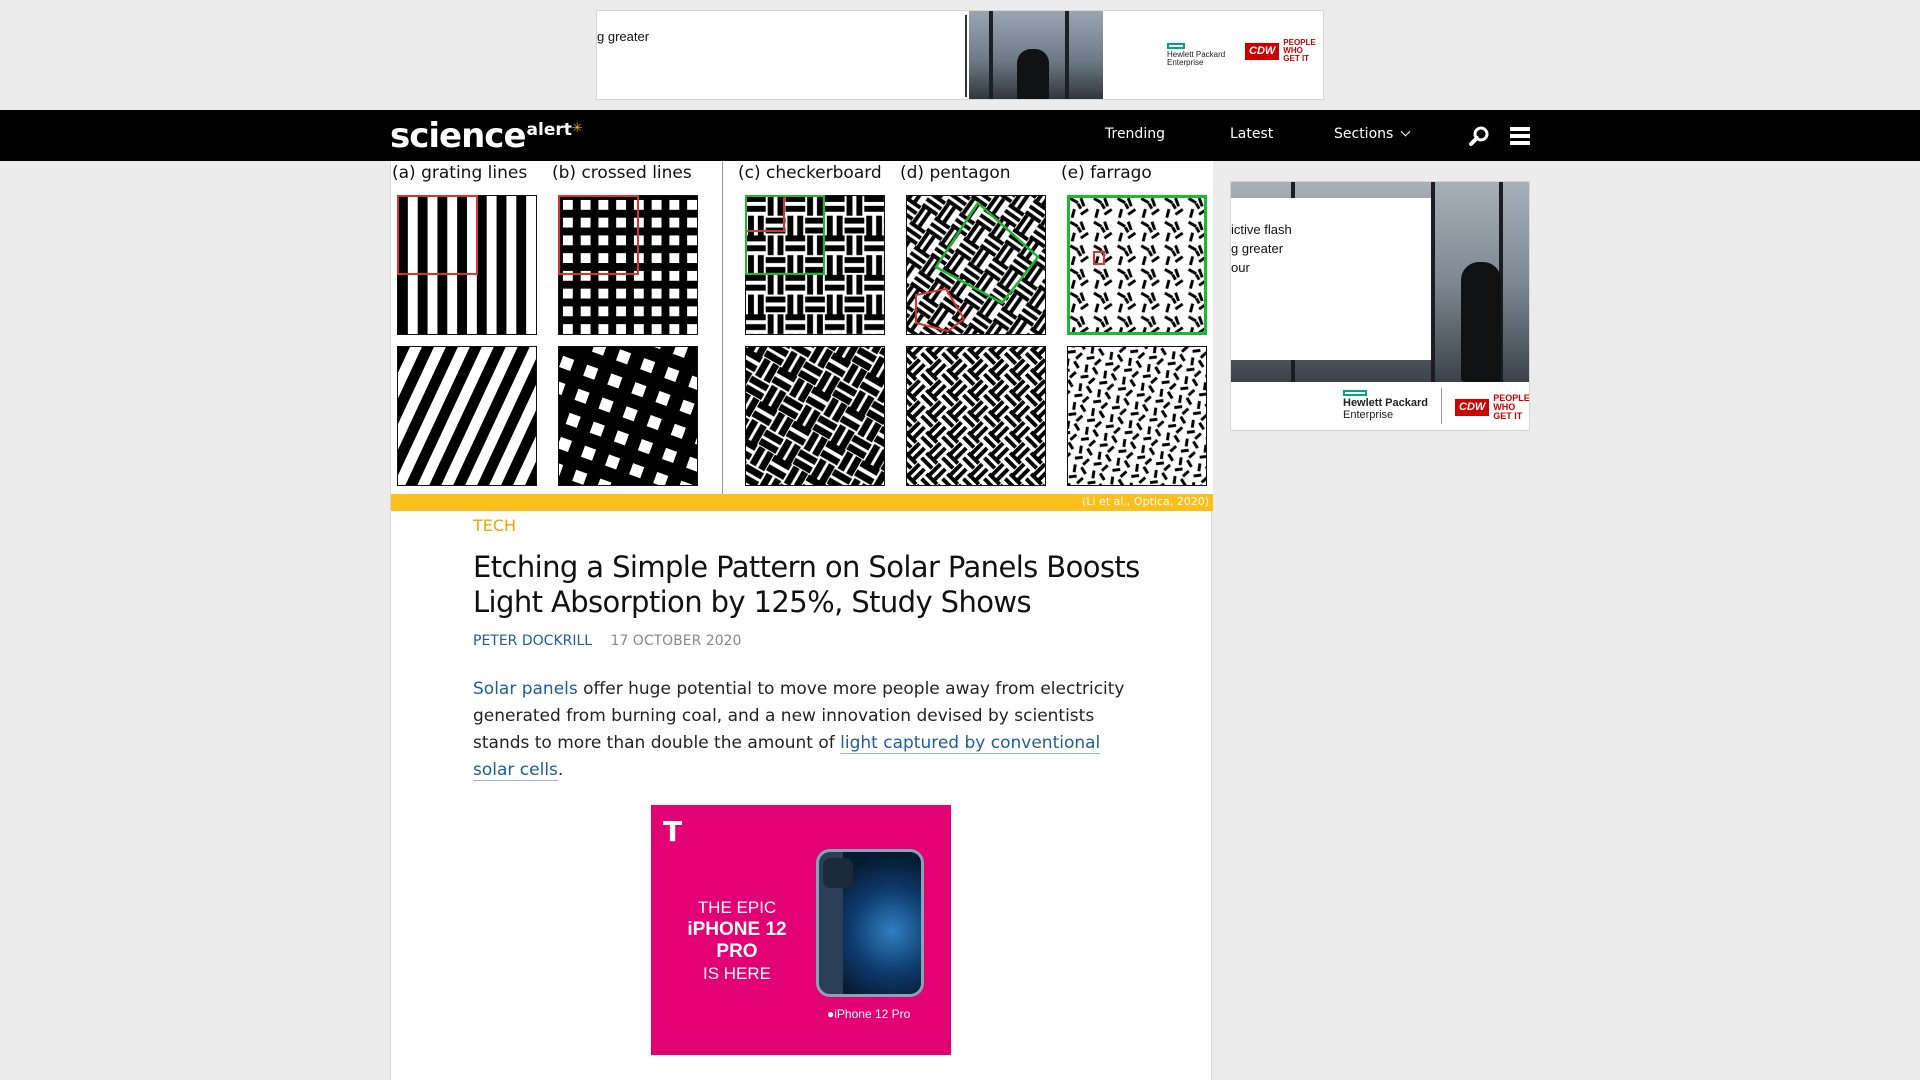 This screenshot has height=1080, width=1920. Describe the element at coordinates (1472, 407) in the screenshot. I see `sidebar-cdw-box: CDW` at that location.